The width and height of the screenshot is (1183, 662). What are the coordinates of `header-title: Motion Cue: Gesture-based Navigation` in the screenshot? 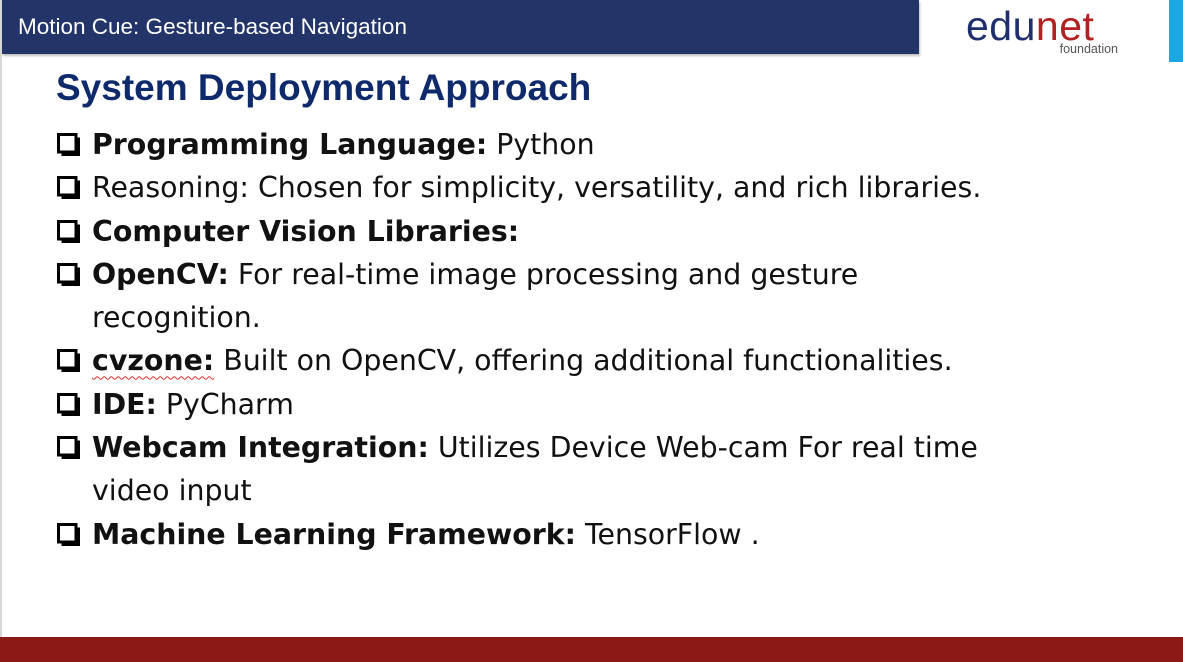 It's located at (212, 26).